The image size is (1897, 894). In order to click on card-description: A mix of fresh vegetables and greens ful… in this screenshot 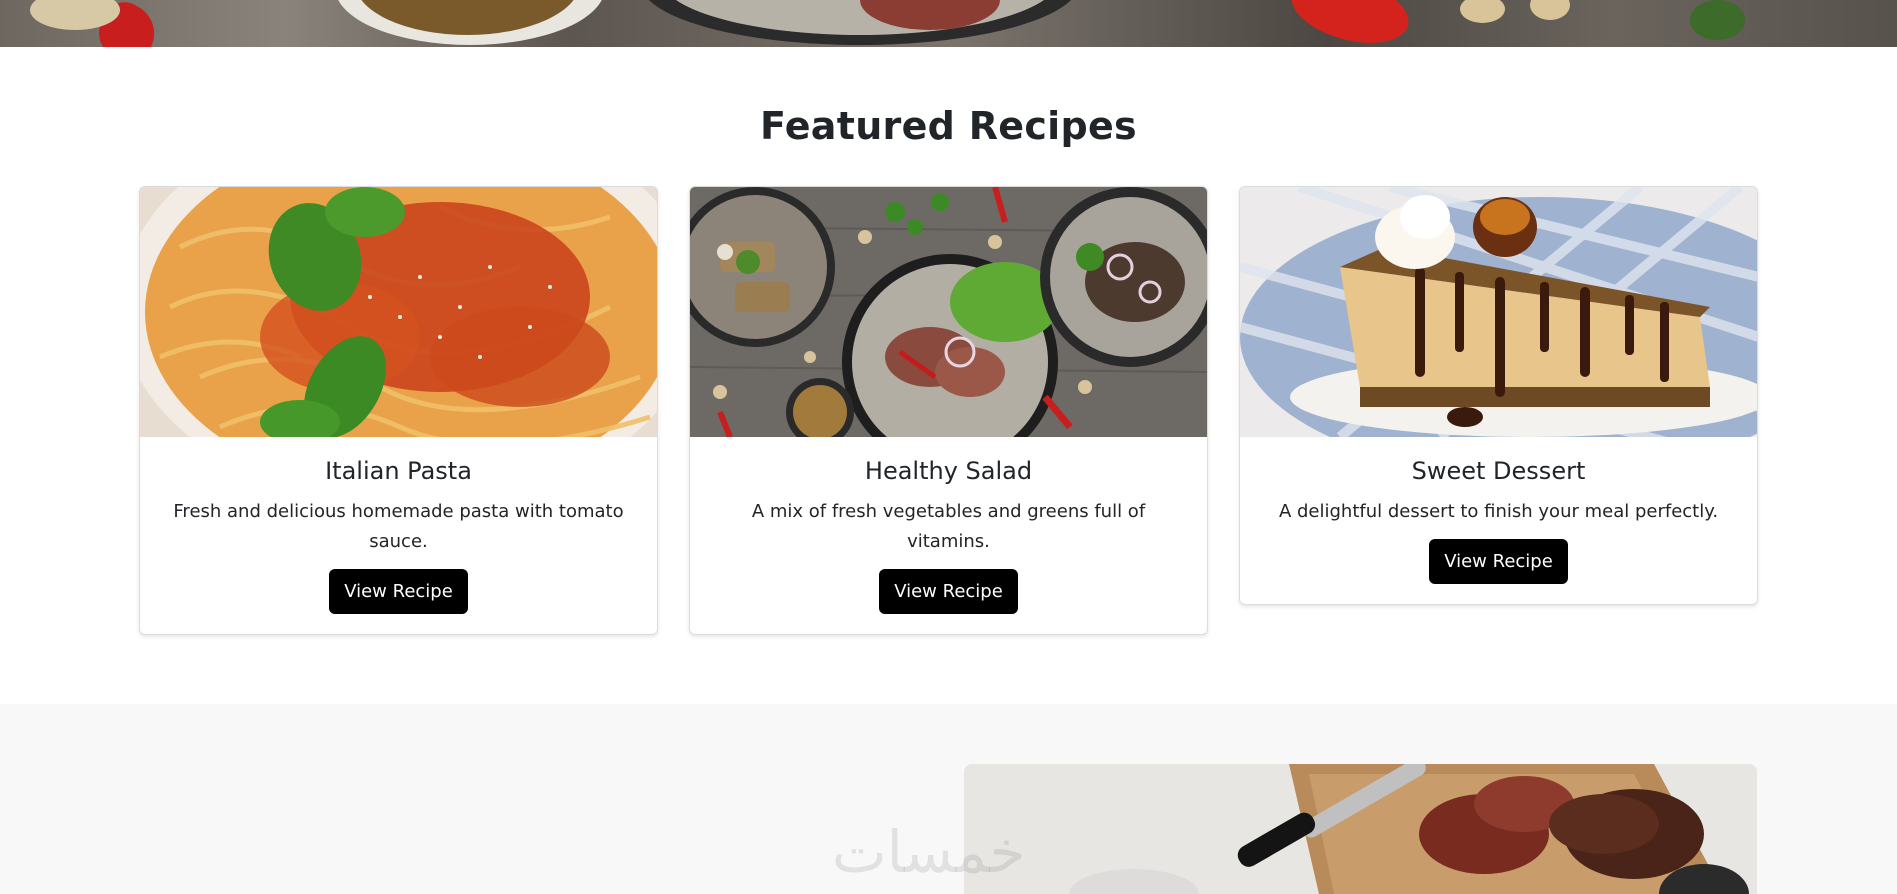, I will do `click(948, 526)`.